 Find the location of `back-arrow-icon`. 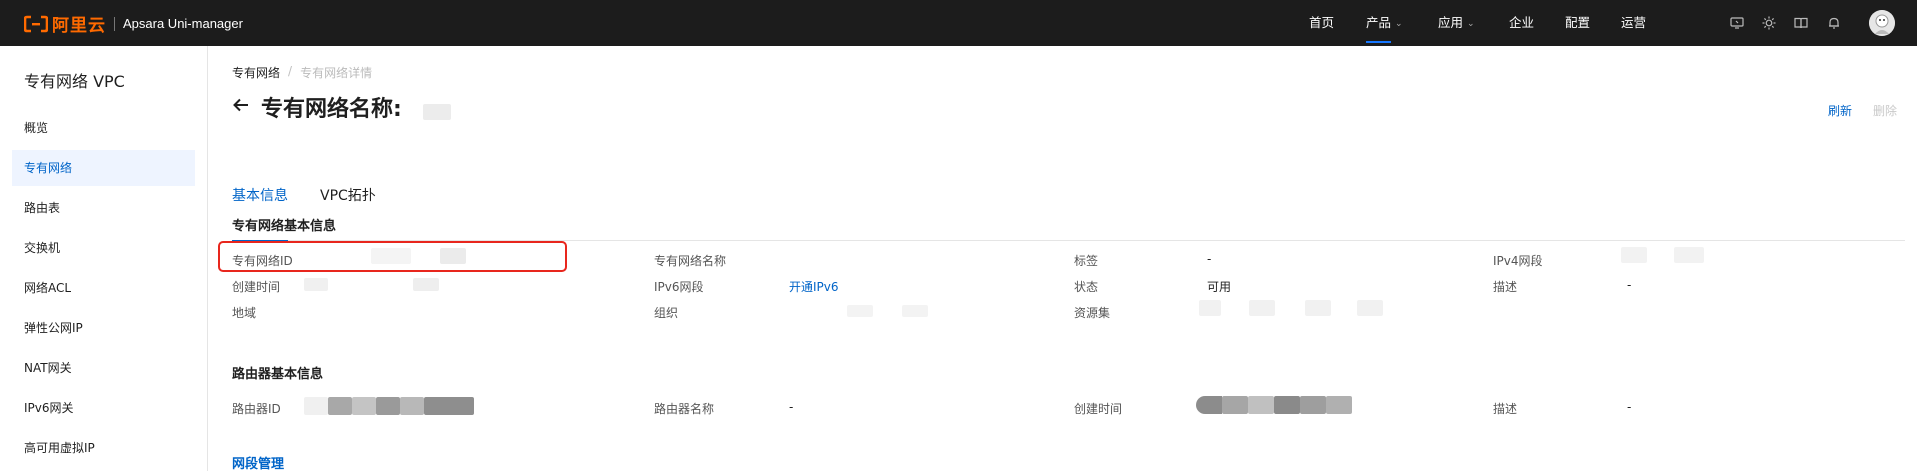

back-arrow-icon is located at coordinates (241, 105).